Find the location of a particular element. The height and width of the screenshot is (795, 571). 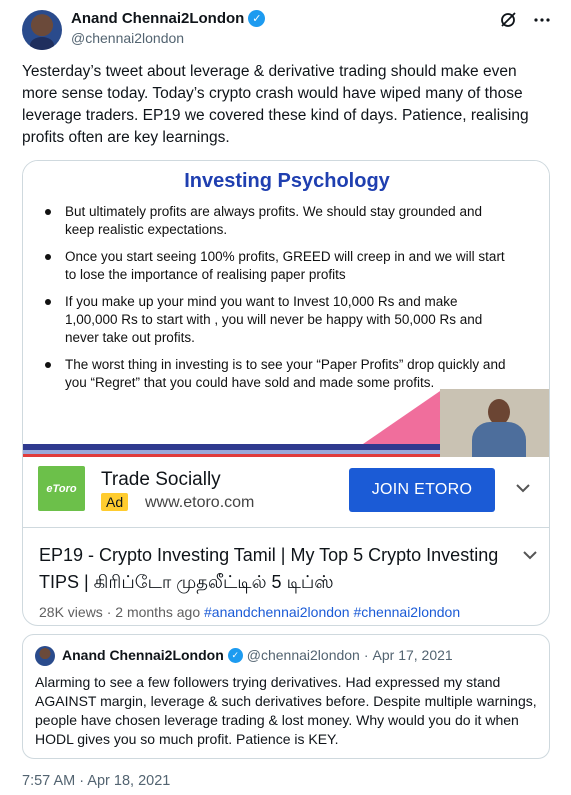

slide-title: Investing Psychology is located at coordinates (287, 181).